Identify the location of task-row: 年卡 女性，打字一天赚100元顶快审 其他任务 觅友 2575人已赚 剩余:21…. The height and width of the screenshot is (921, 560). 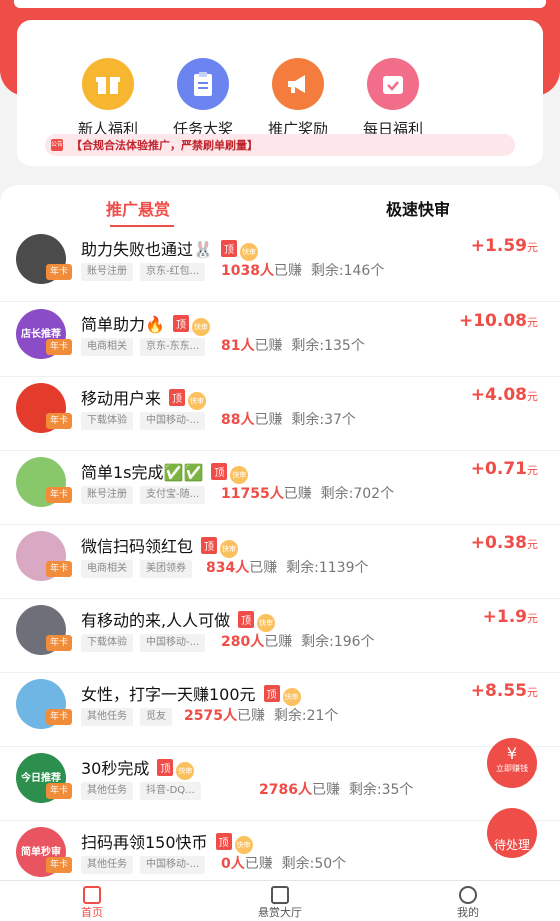
(280, 710).